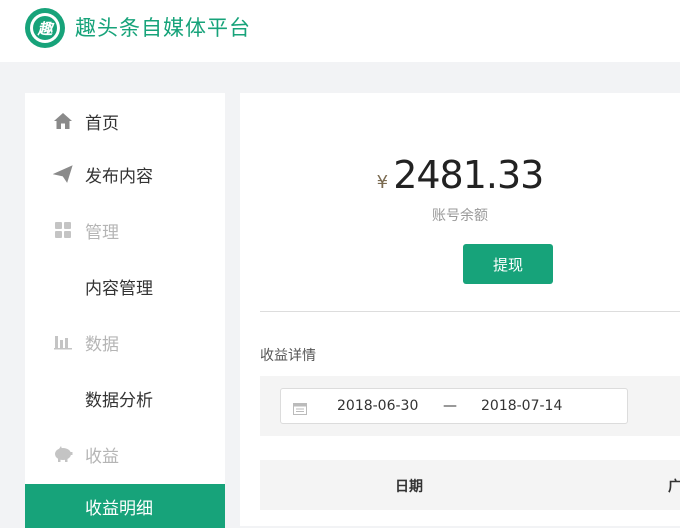 The width and height of the screenshot is (680, 528). Describe the element at coordinates (125, 454) in the screenshot. I see `sidebar-group-earnings: 收益` at that location.